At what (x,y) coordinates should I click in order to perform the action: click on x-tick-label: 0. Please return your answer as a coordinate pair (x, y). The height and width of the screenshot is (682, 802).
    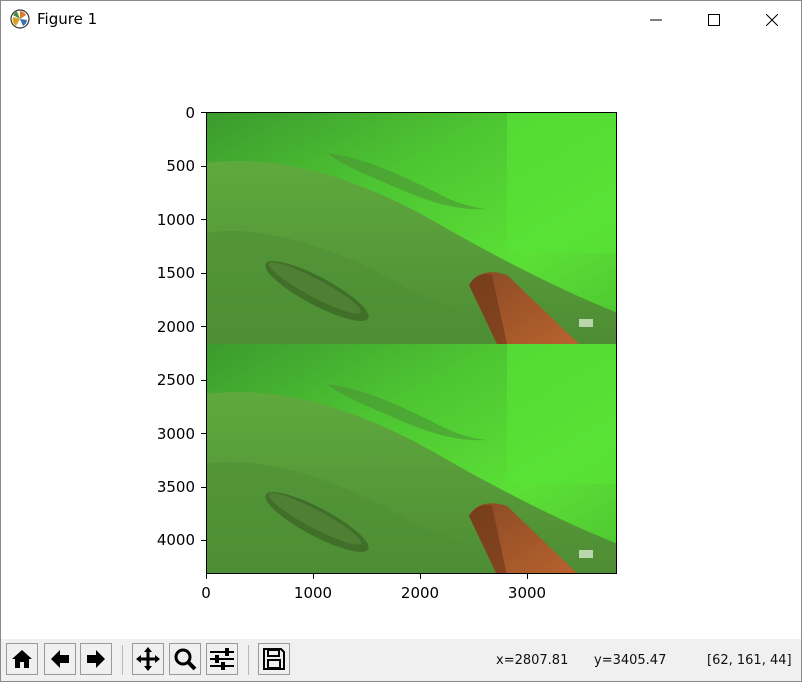
    Looking at the image, I should click on (206, 593).